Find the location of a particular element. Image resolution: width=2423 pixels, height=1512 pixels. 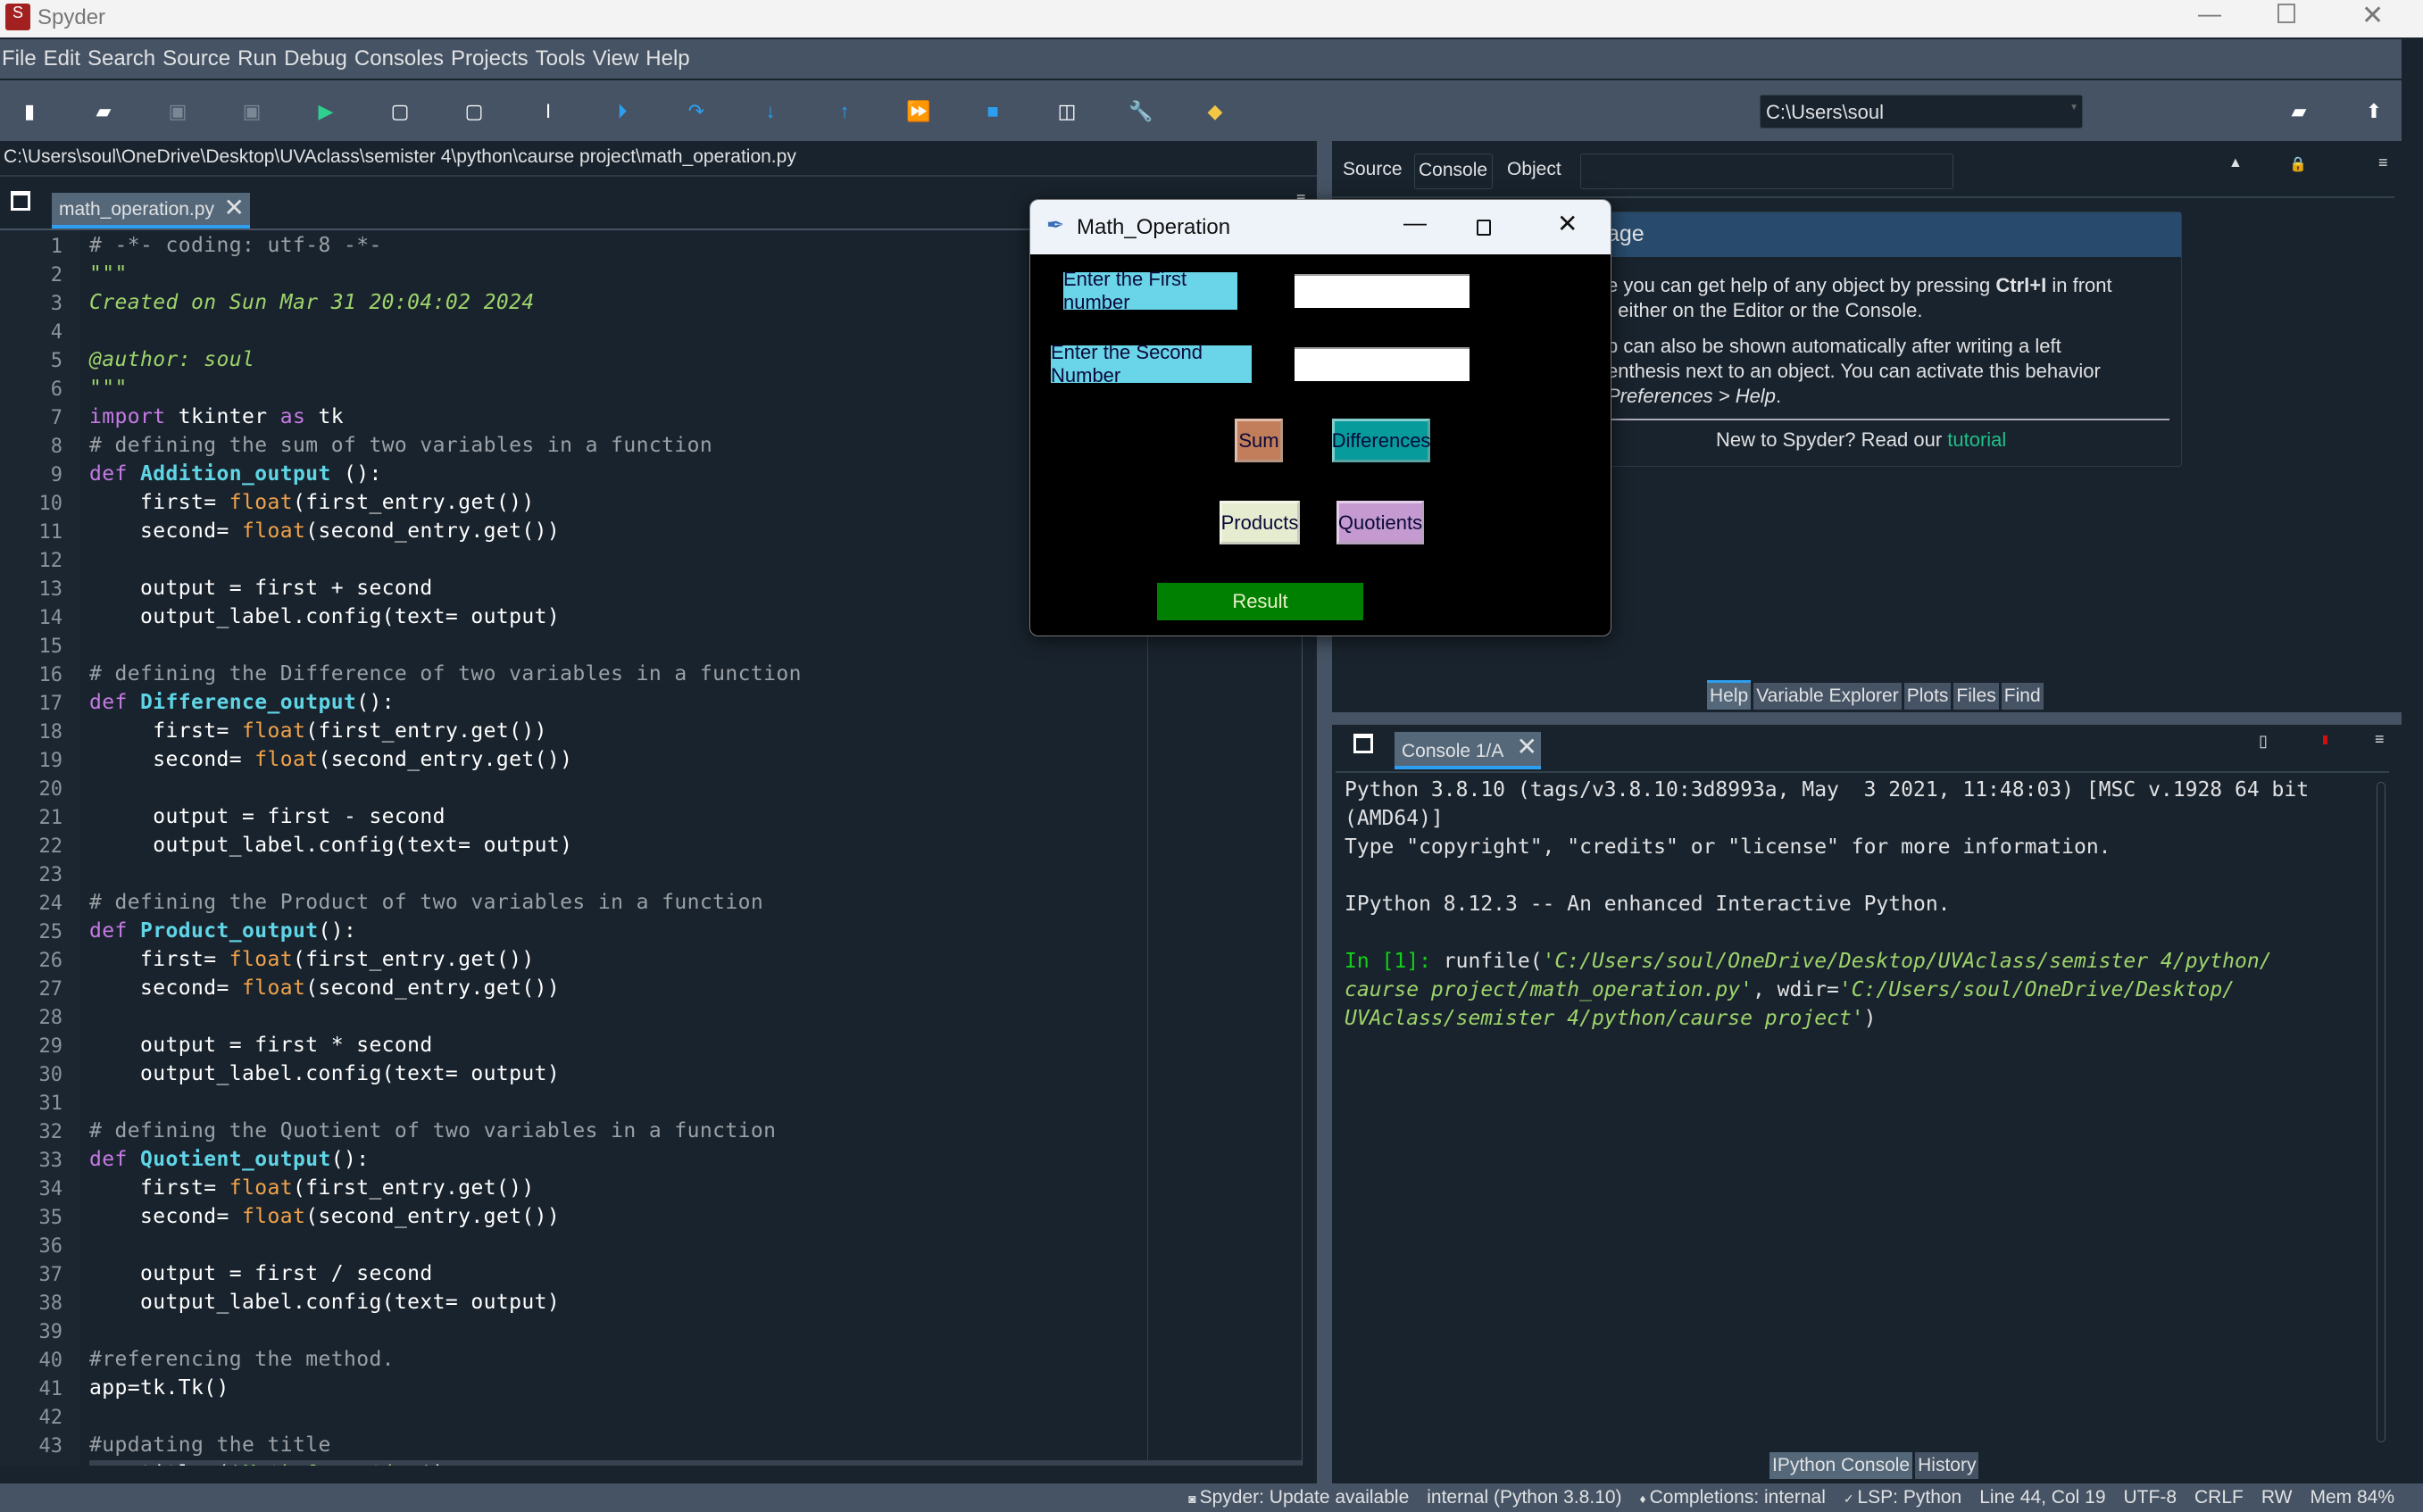

code-line: #referencing the method. is located at coordinates (242, 1360).